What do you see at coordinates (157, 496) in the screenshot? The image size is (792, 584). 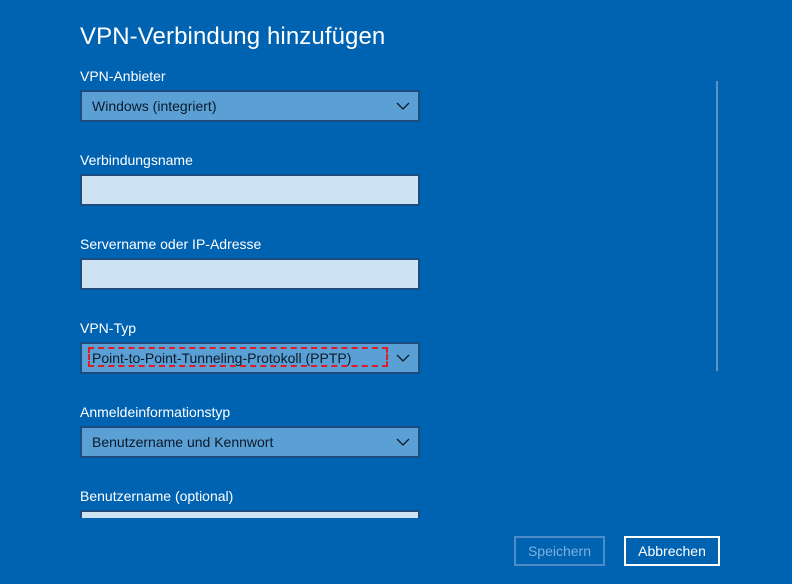 I see `username-label: Benutzername (optional)` at bounding box center [157, 496].